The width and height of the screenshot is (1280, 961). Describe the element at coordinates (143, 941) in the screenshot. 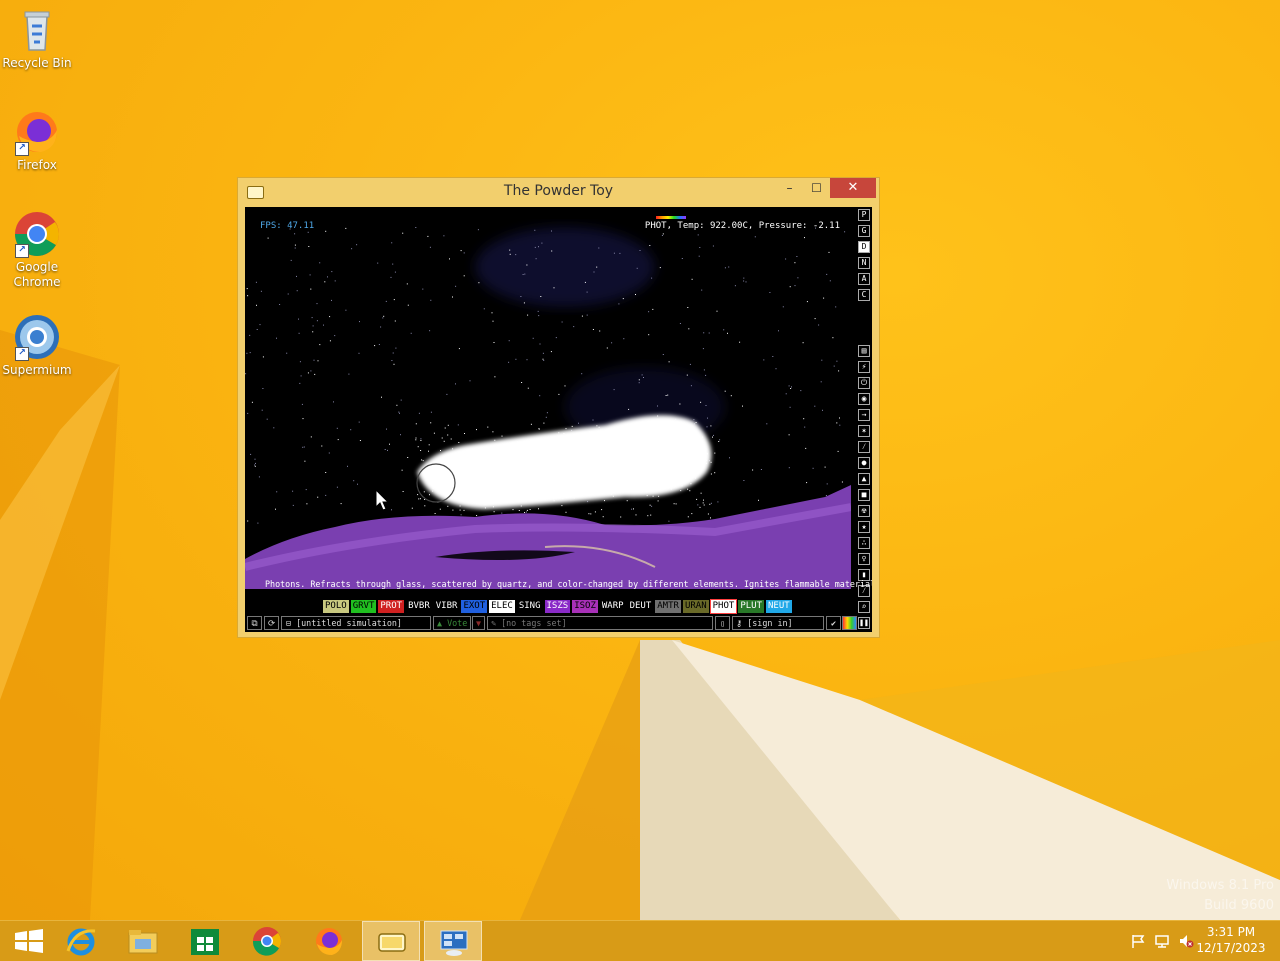

I see `taskbar-file-explorer` at that location.